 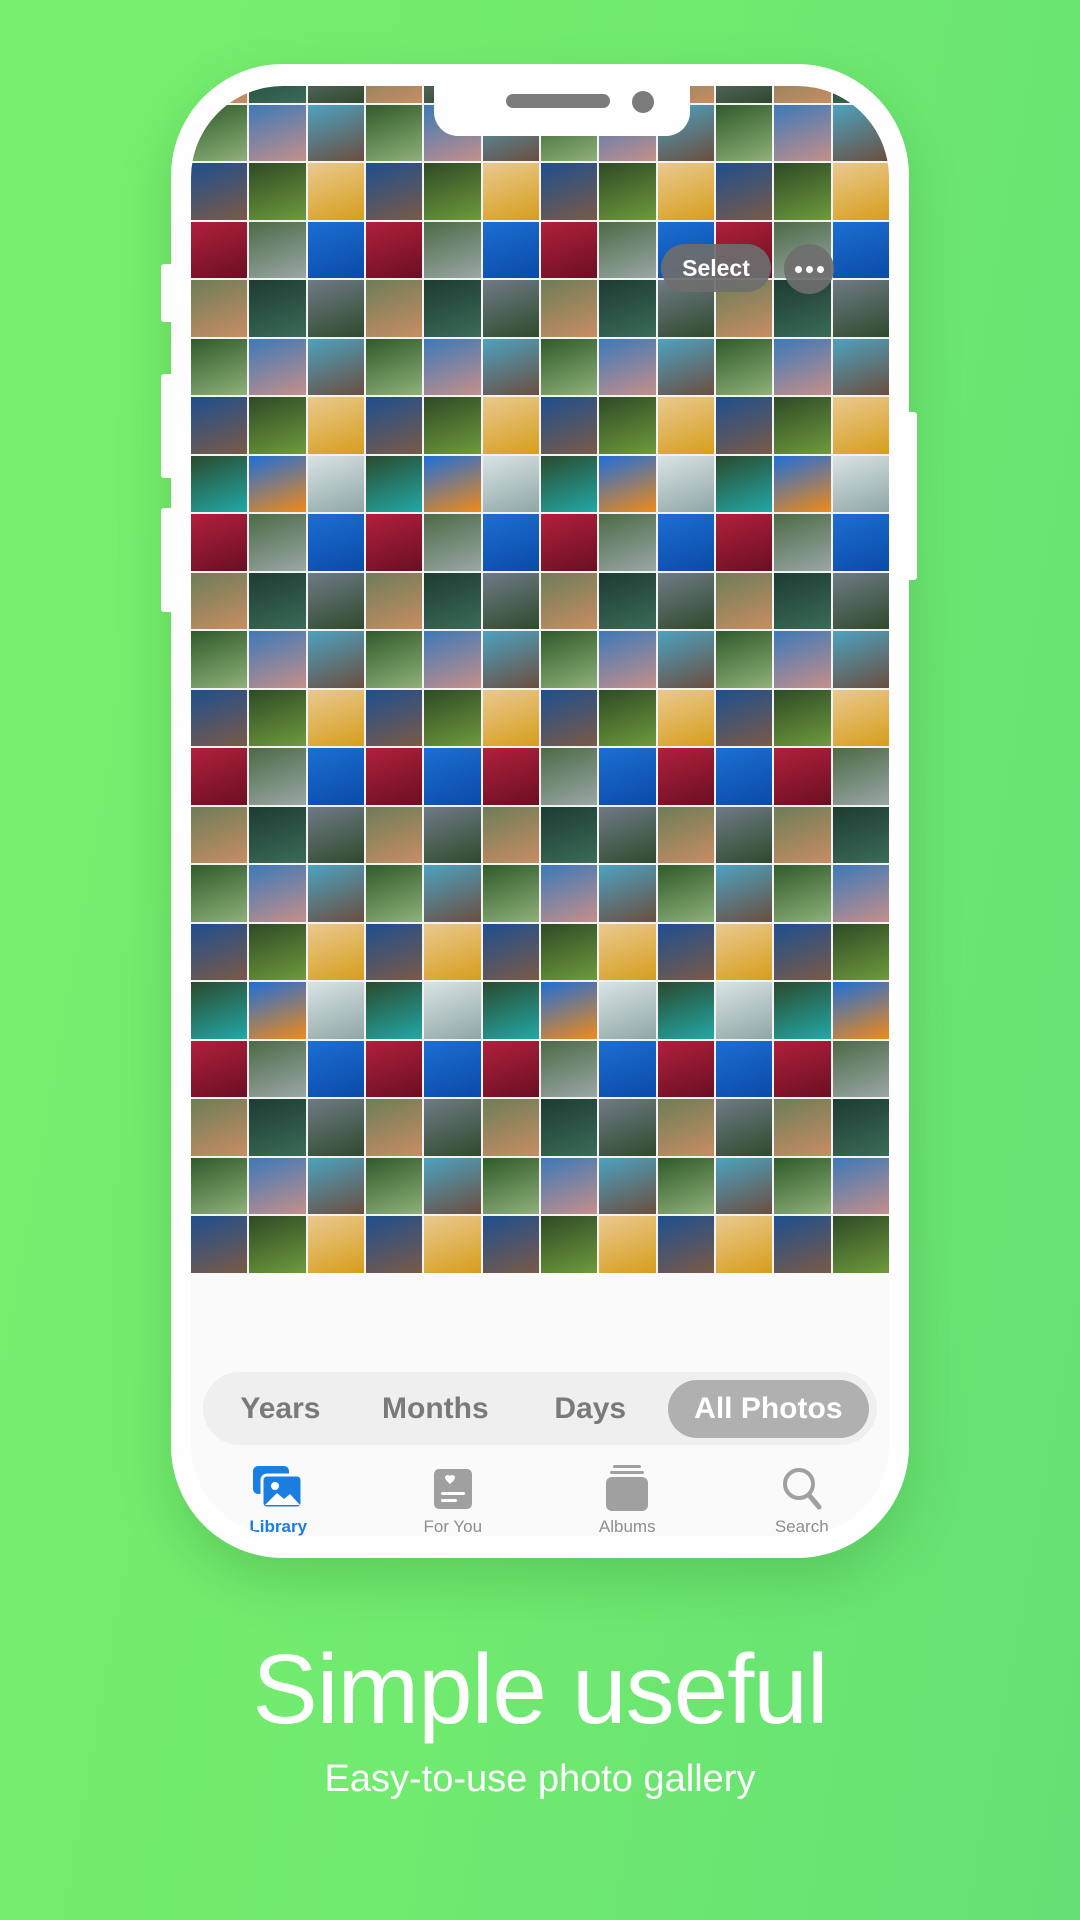 I want to click on segment-months: Months, so click(x=435, y=1409).